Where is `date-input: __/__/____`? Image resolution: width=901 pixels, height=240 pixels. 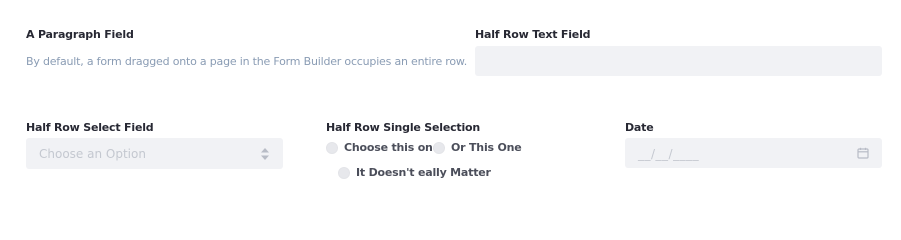 date-input: __/__/____ is located at coordinates (753, 153).